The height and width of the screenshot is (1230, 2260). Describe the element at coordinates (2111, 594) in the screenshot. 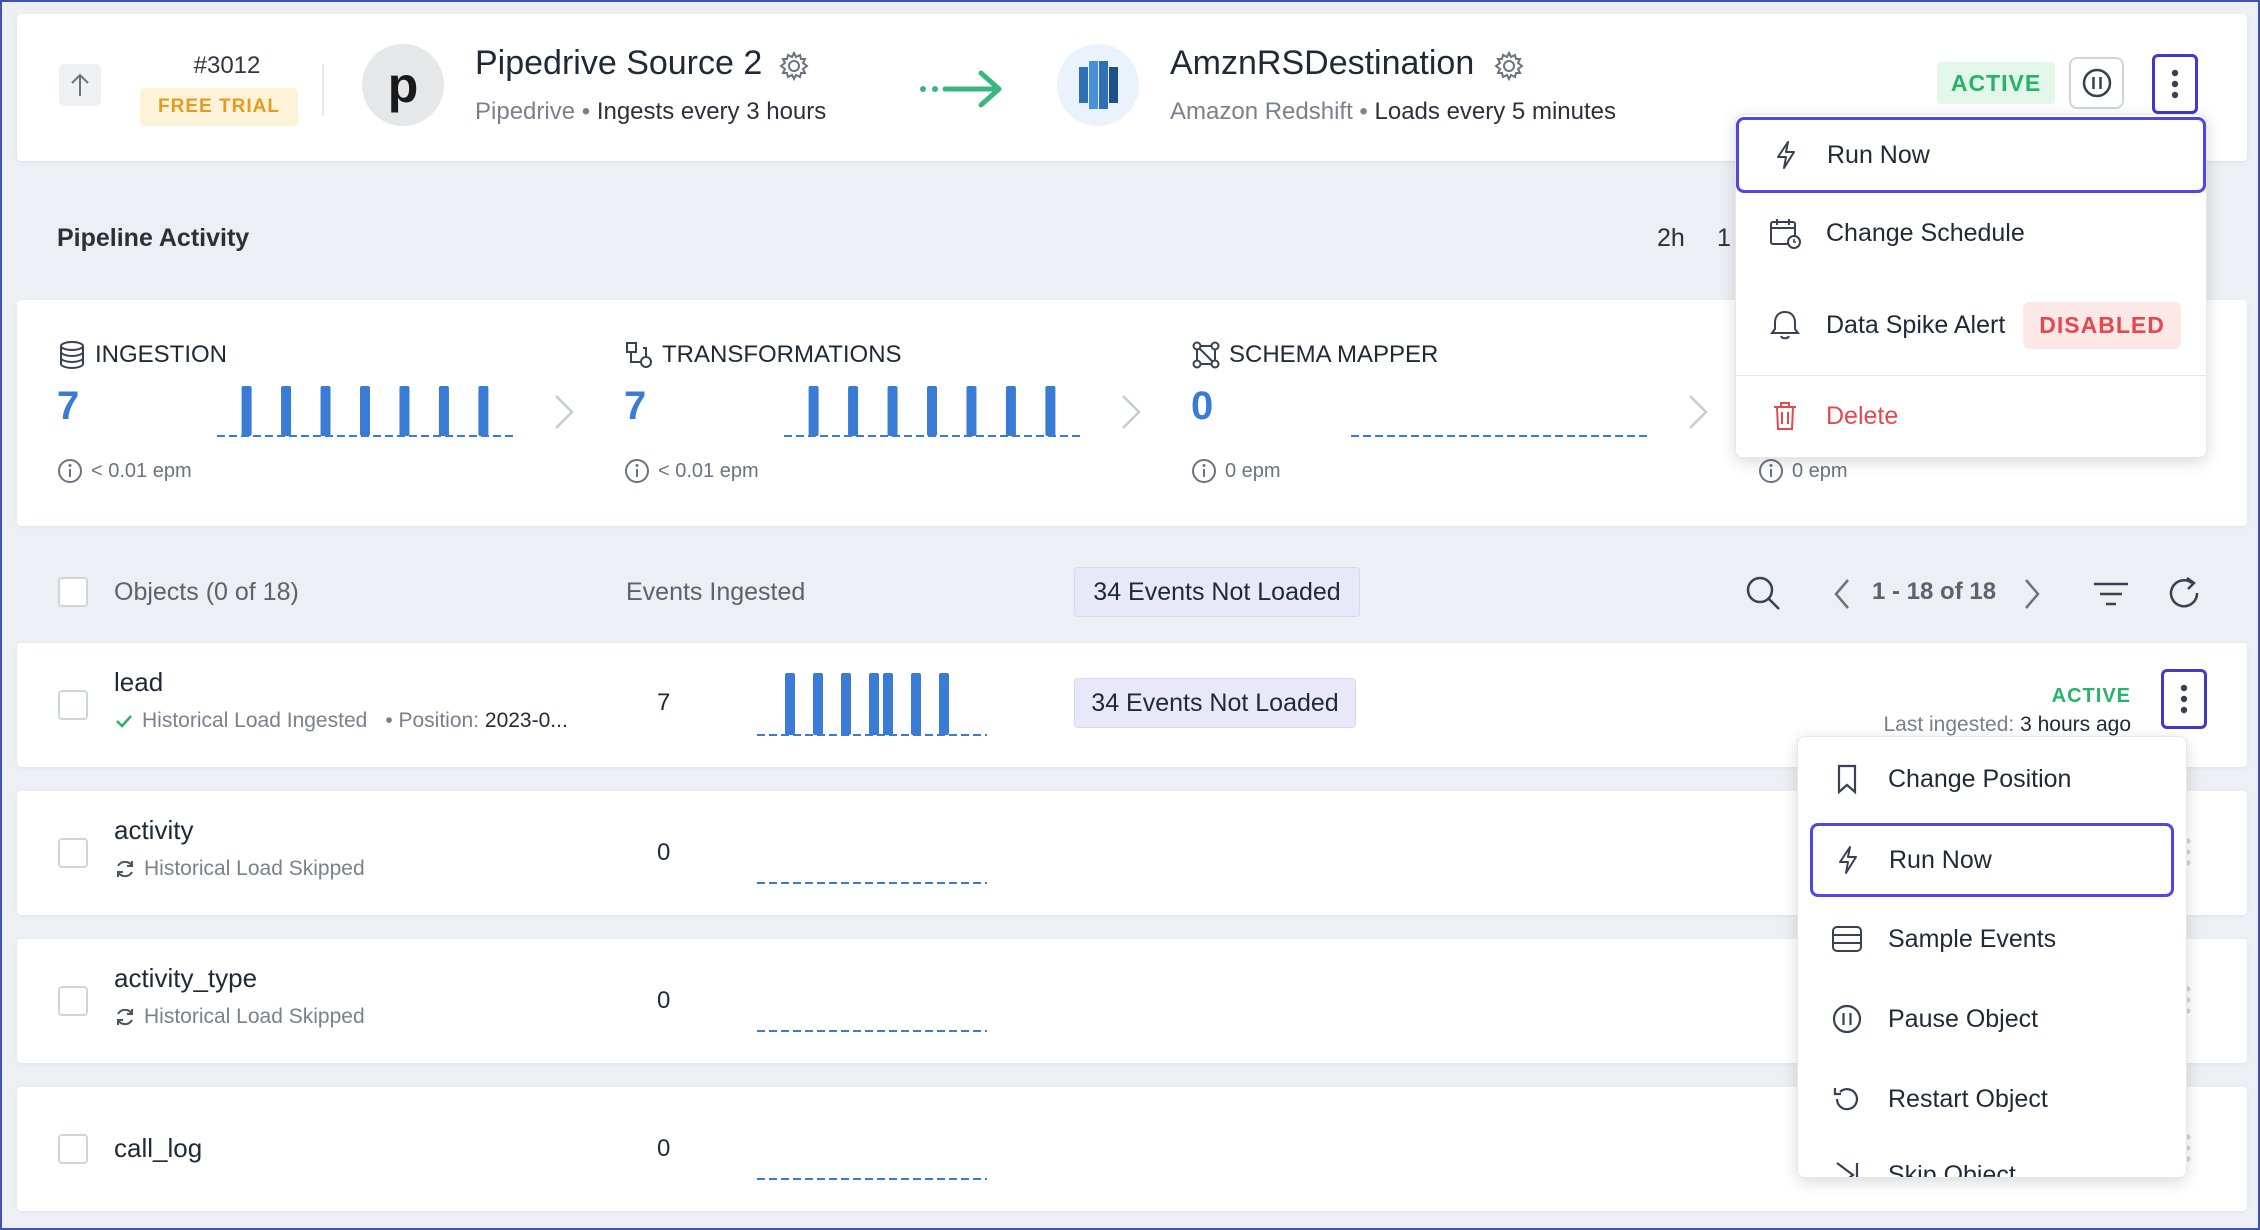

I see `filter-icon` at that location.